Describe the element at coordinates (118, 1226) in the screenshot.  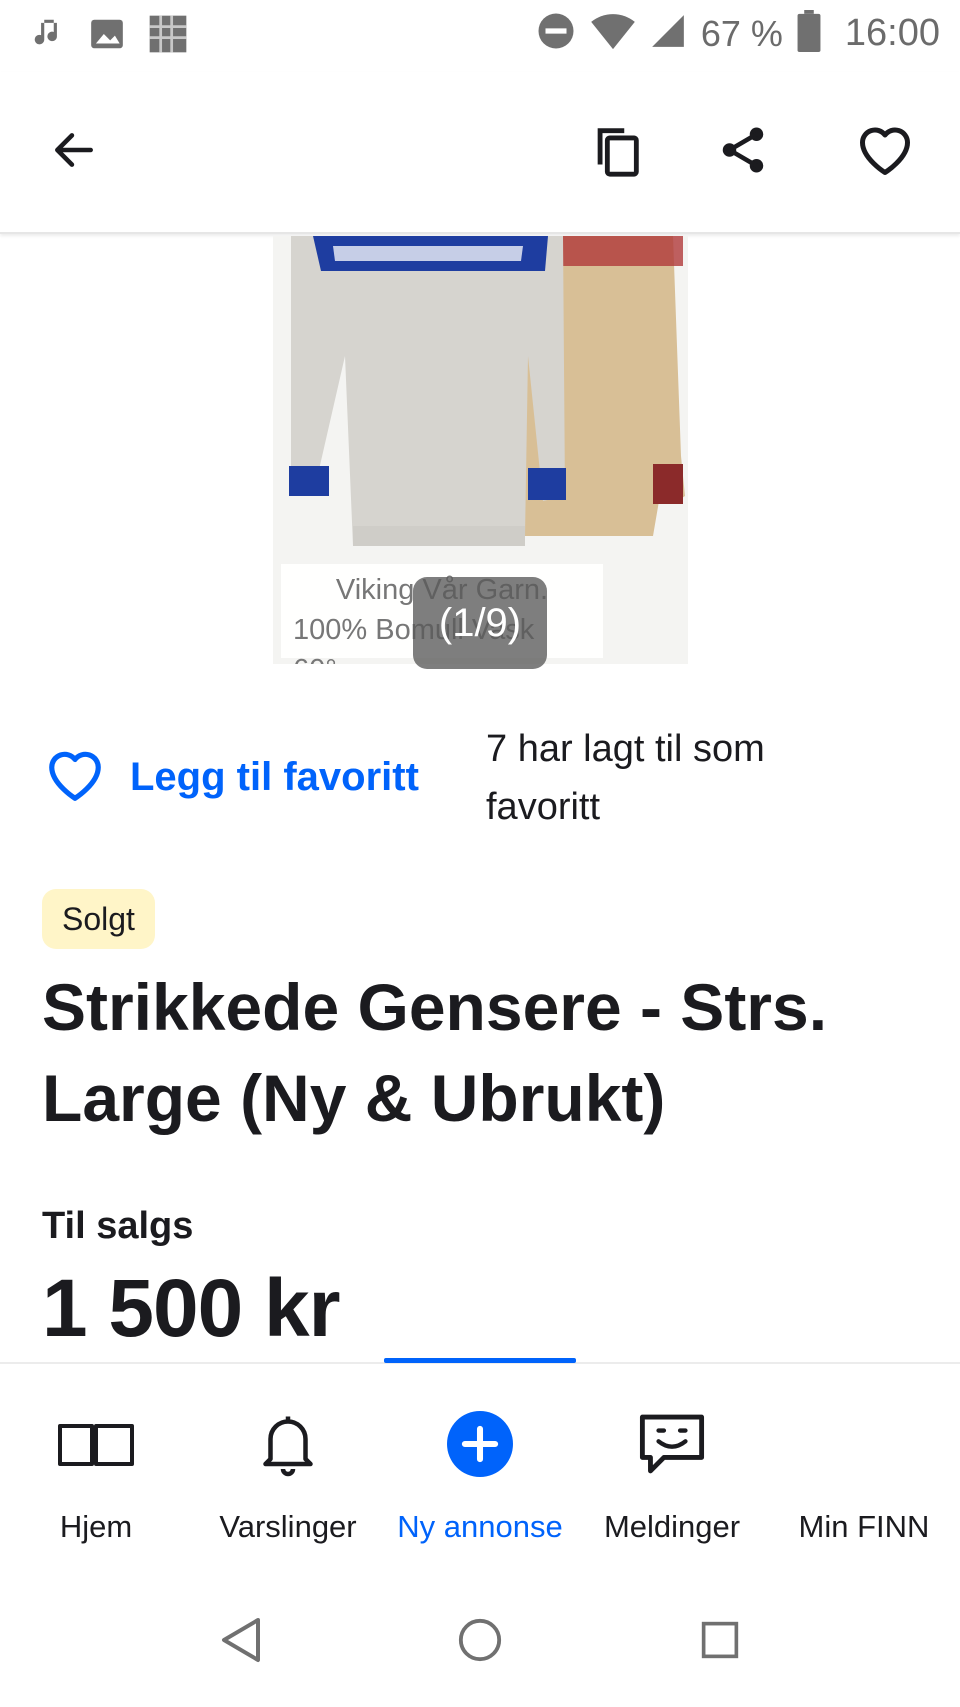
I see `sale-type-label: Til salgs` at that location.